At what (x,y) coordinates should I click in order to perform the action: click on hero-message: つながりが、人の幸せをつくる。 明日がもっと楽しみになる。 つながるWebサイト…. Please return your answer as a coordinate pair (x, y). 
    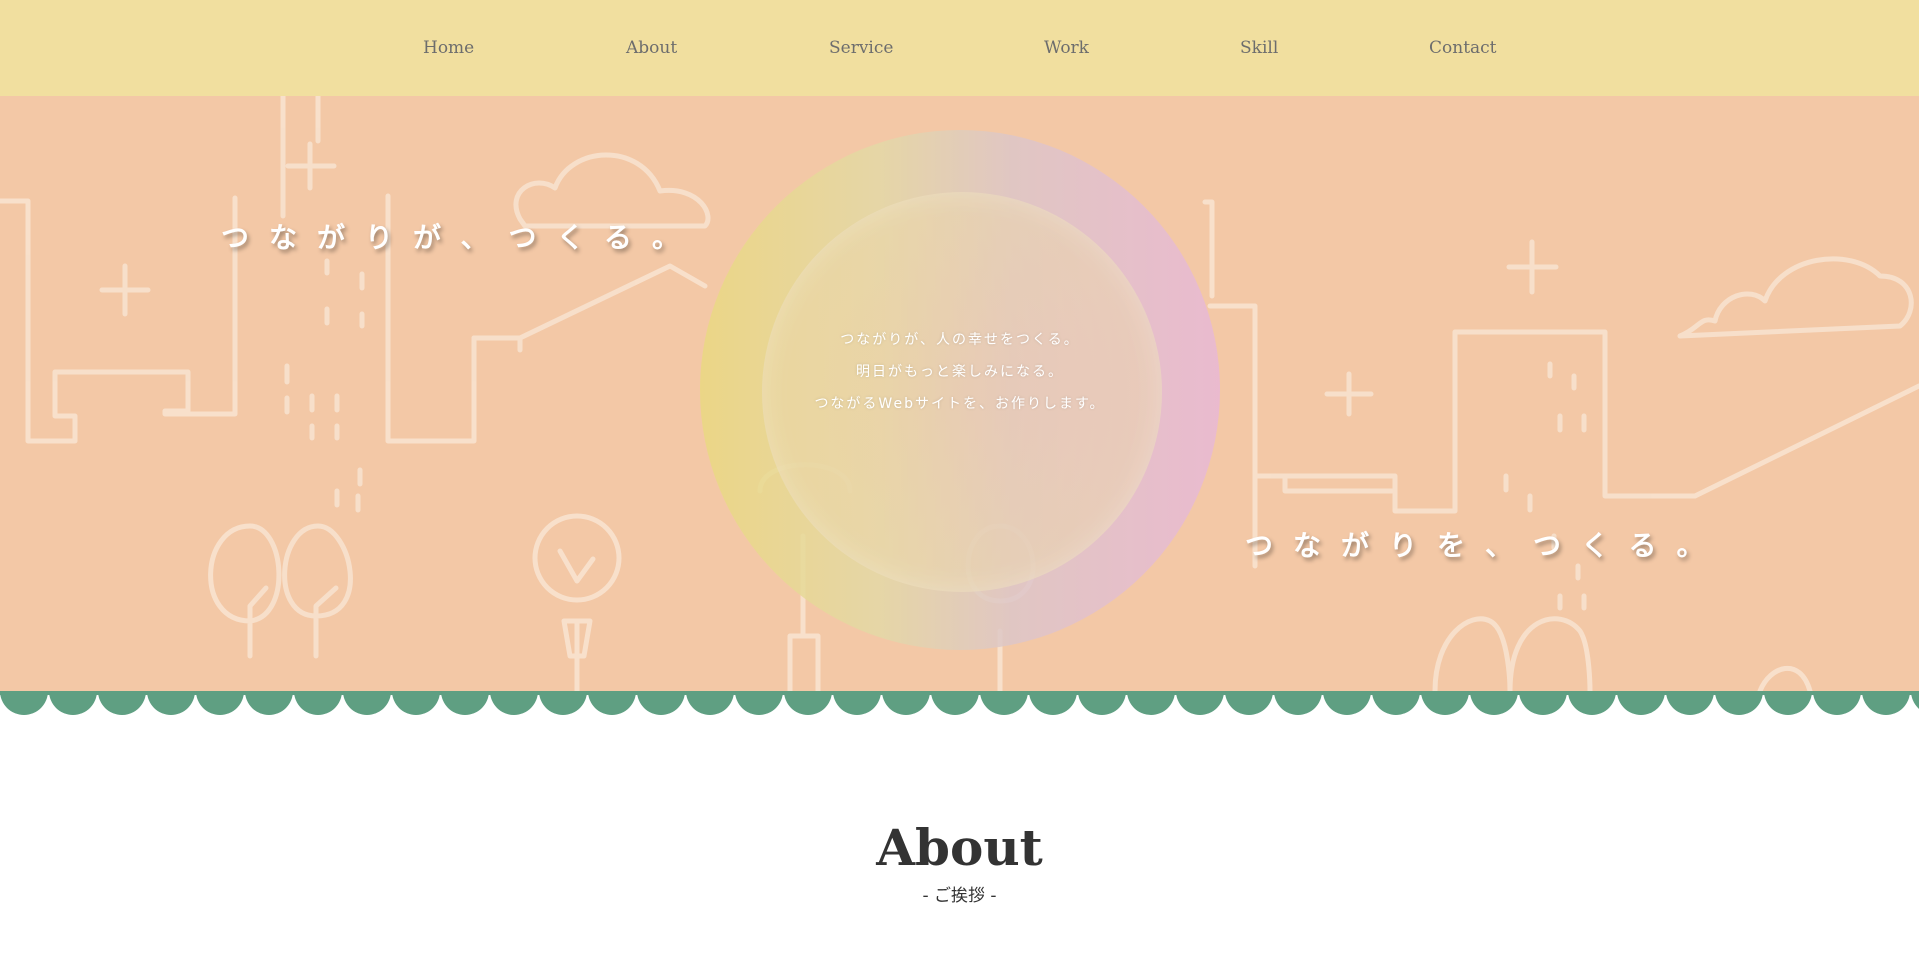
    Looking at the image, I should click on (960, 372).